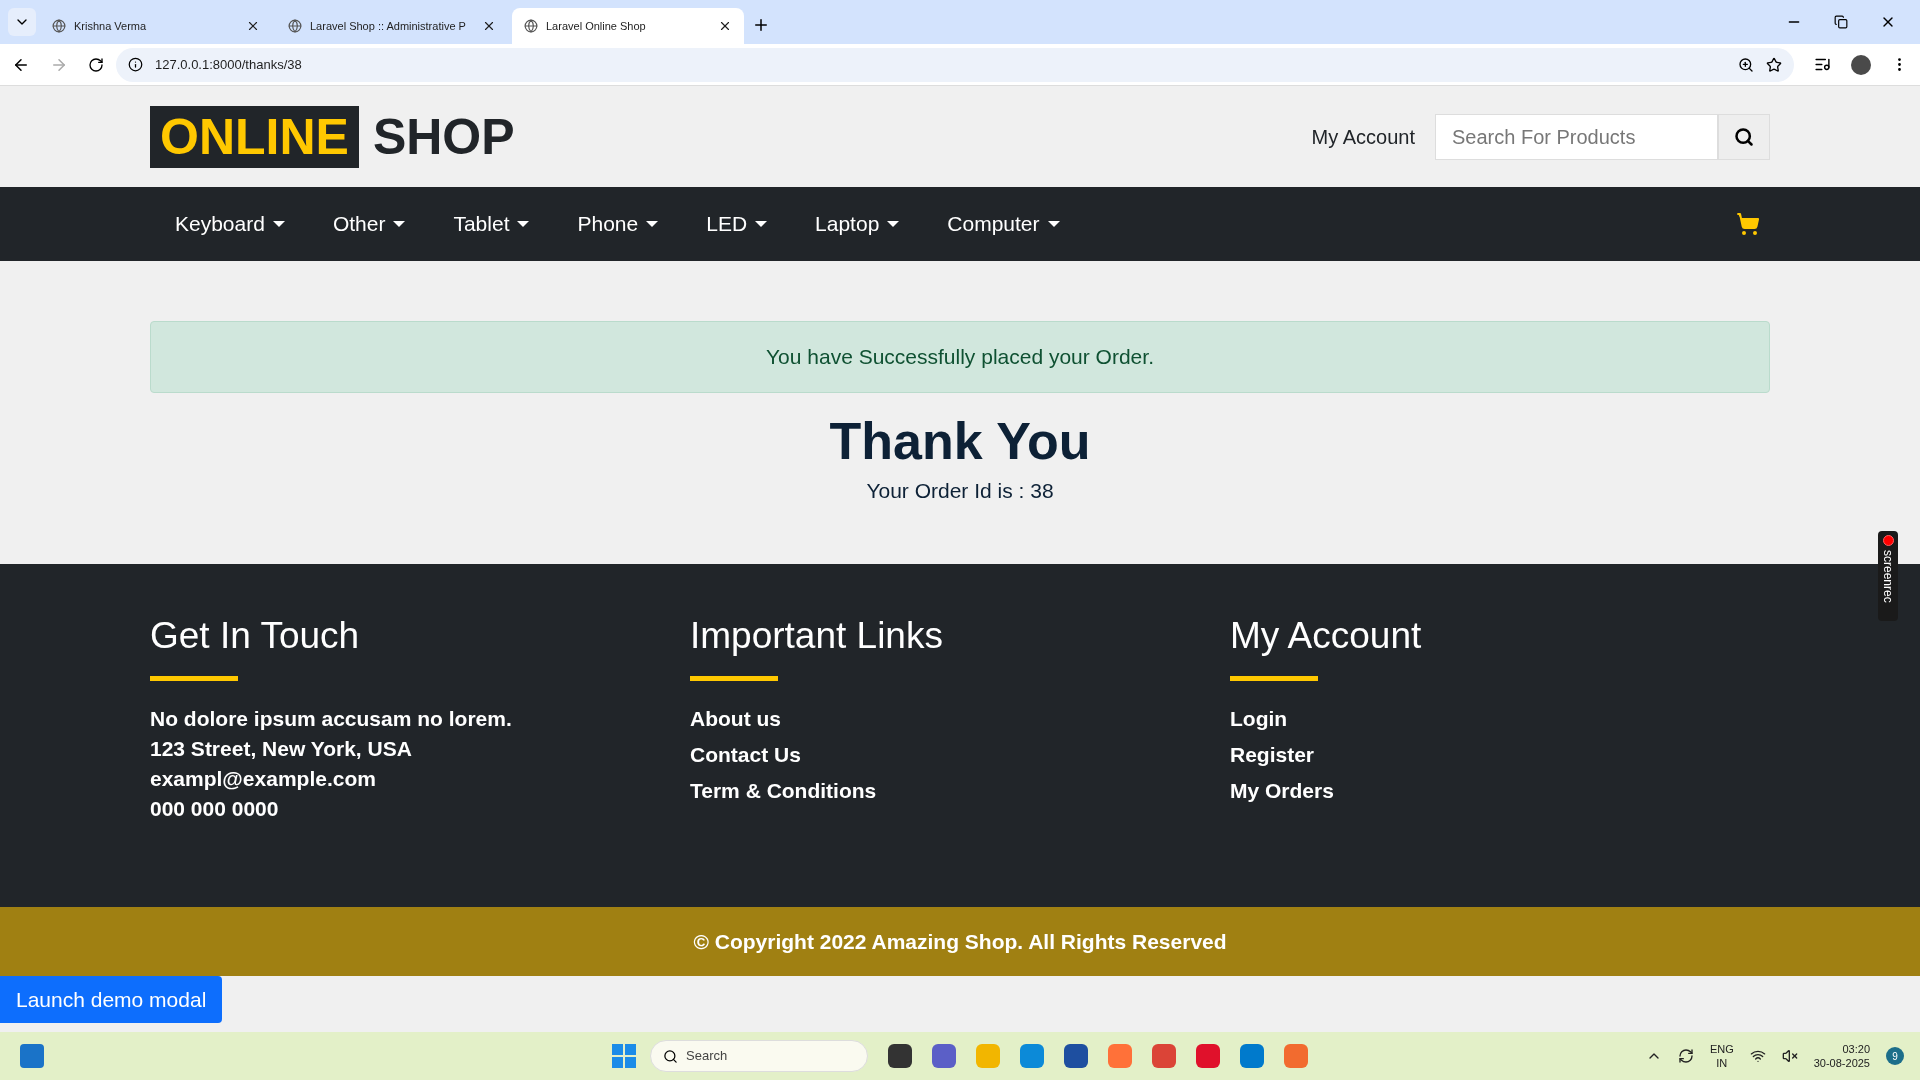 This screenshot has width=1920, height=1080. I want to click on order-id-text: Your Order Id is : 38, so click(960, 491).